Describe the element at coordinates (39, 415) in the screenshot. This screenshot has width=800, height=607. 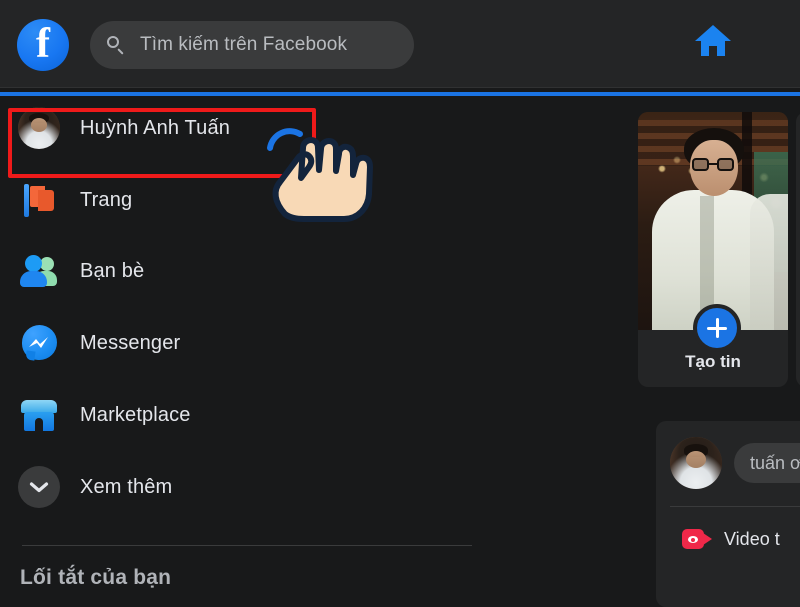
I see `marketplace-icon` at that location.